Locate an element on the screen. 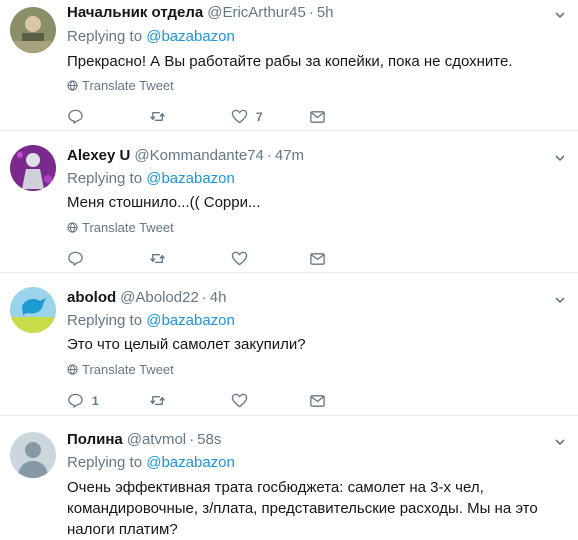 The image size is (578, 540). tweet-header: Начальник отдела @EricArthur45 · 5h is located at coordinates (200, 12).